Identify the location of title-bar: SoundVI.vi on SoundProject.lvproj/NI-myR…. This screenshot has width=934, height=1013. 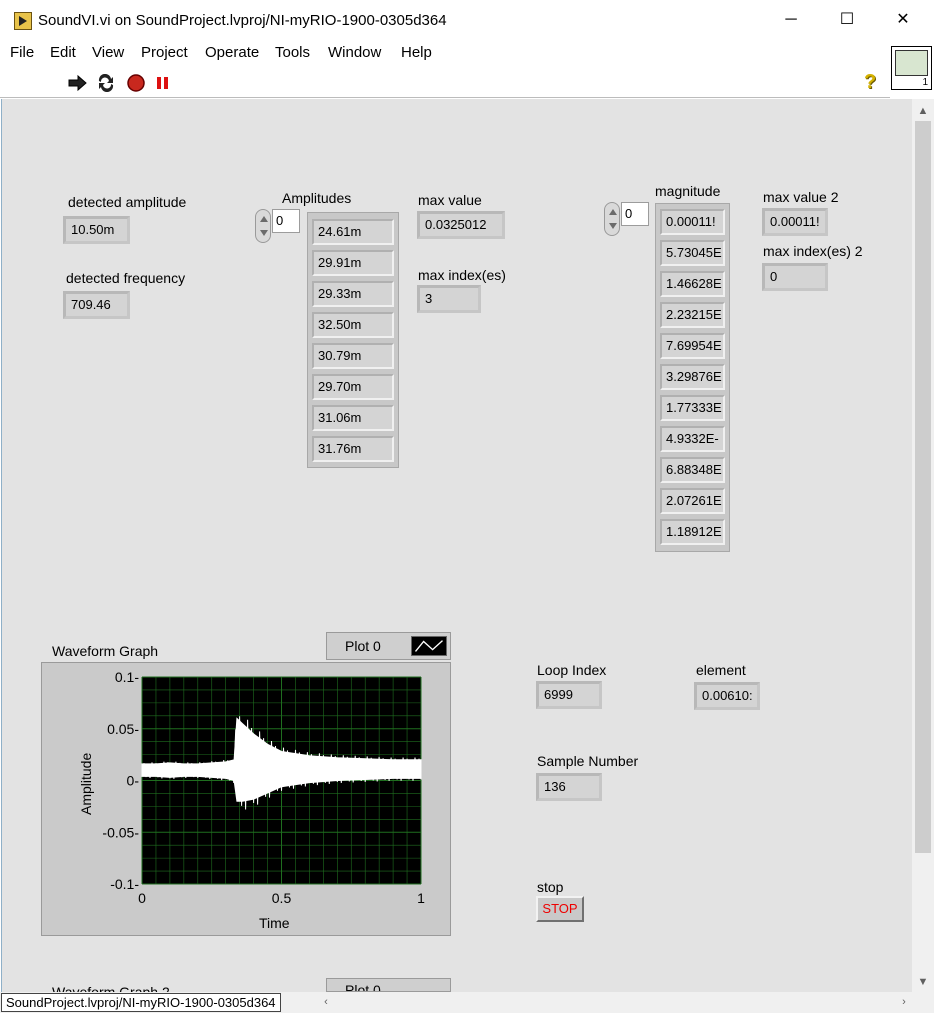
(467, 21).